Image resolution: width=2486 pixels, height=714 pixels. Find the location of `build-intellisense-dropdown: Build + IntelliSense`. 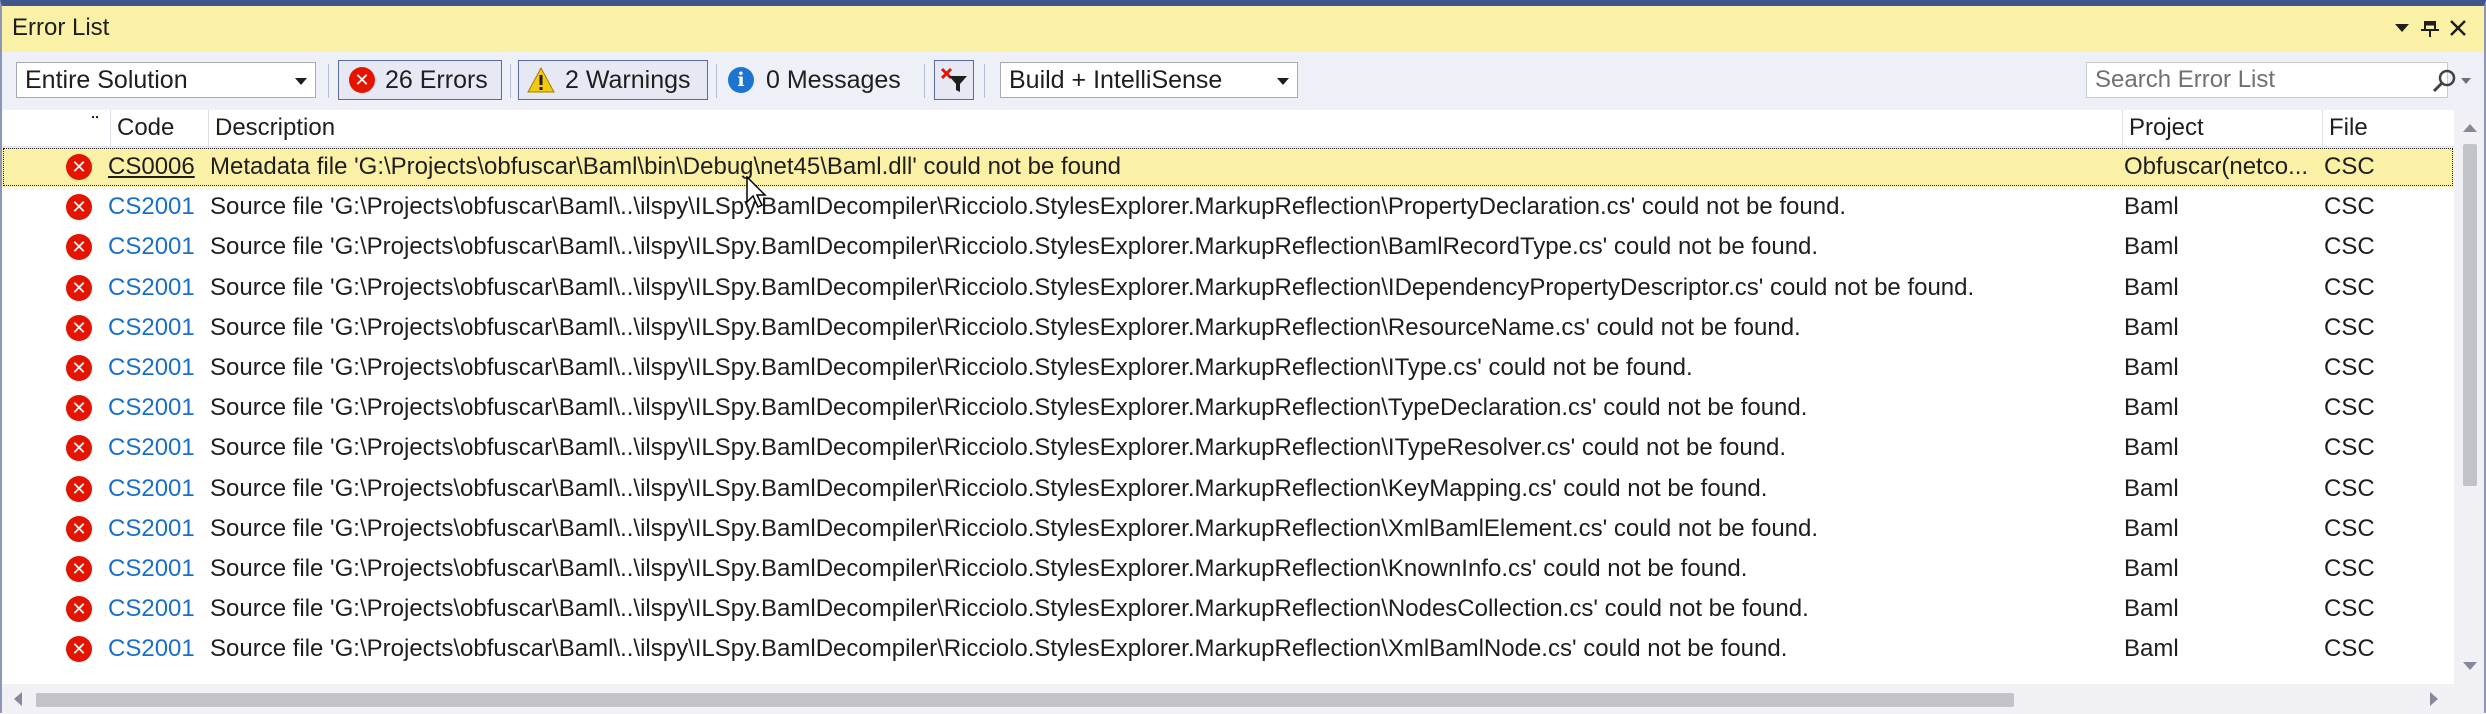

build-intellisense-dropdown: Build + IntelliSense is located at coordinates (1149, 80).